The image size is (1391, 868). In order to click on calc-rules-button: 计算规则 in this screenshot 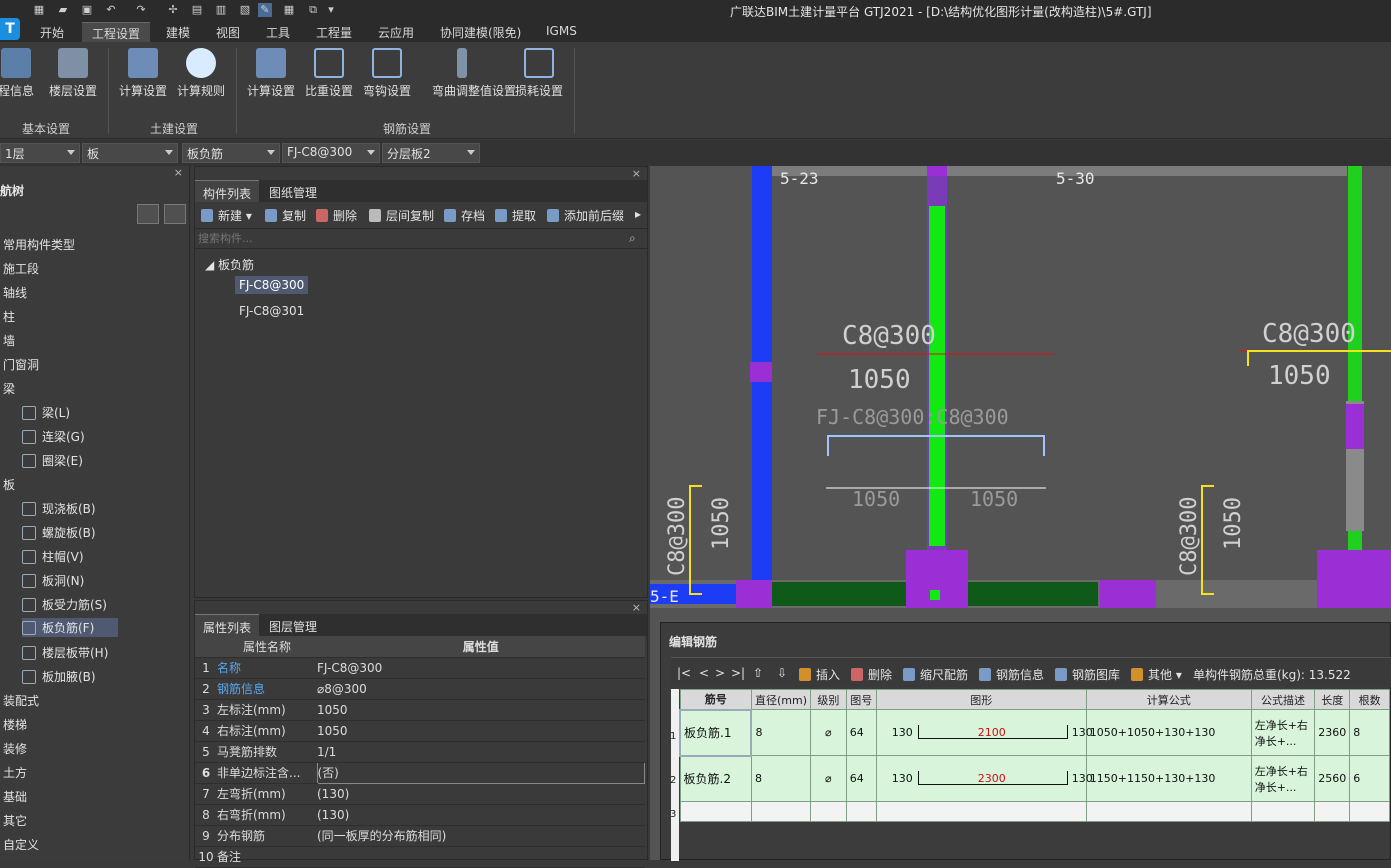, I will do `click(201, 73)`.